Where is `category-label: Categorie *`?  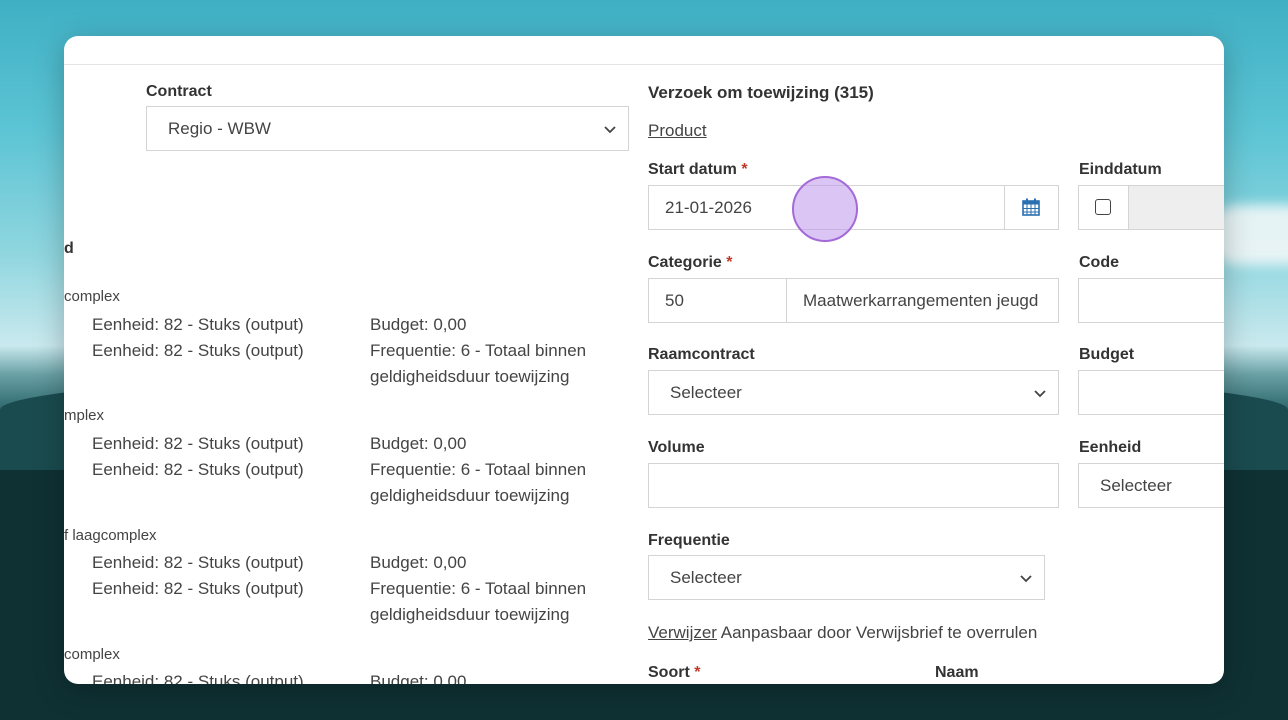 category-label: Categorie * is located at coordinates (690, 262).